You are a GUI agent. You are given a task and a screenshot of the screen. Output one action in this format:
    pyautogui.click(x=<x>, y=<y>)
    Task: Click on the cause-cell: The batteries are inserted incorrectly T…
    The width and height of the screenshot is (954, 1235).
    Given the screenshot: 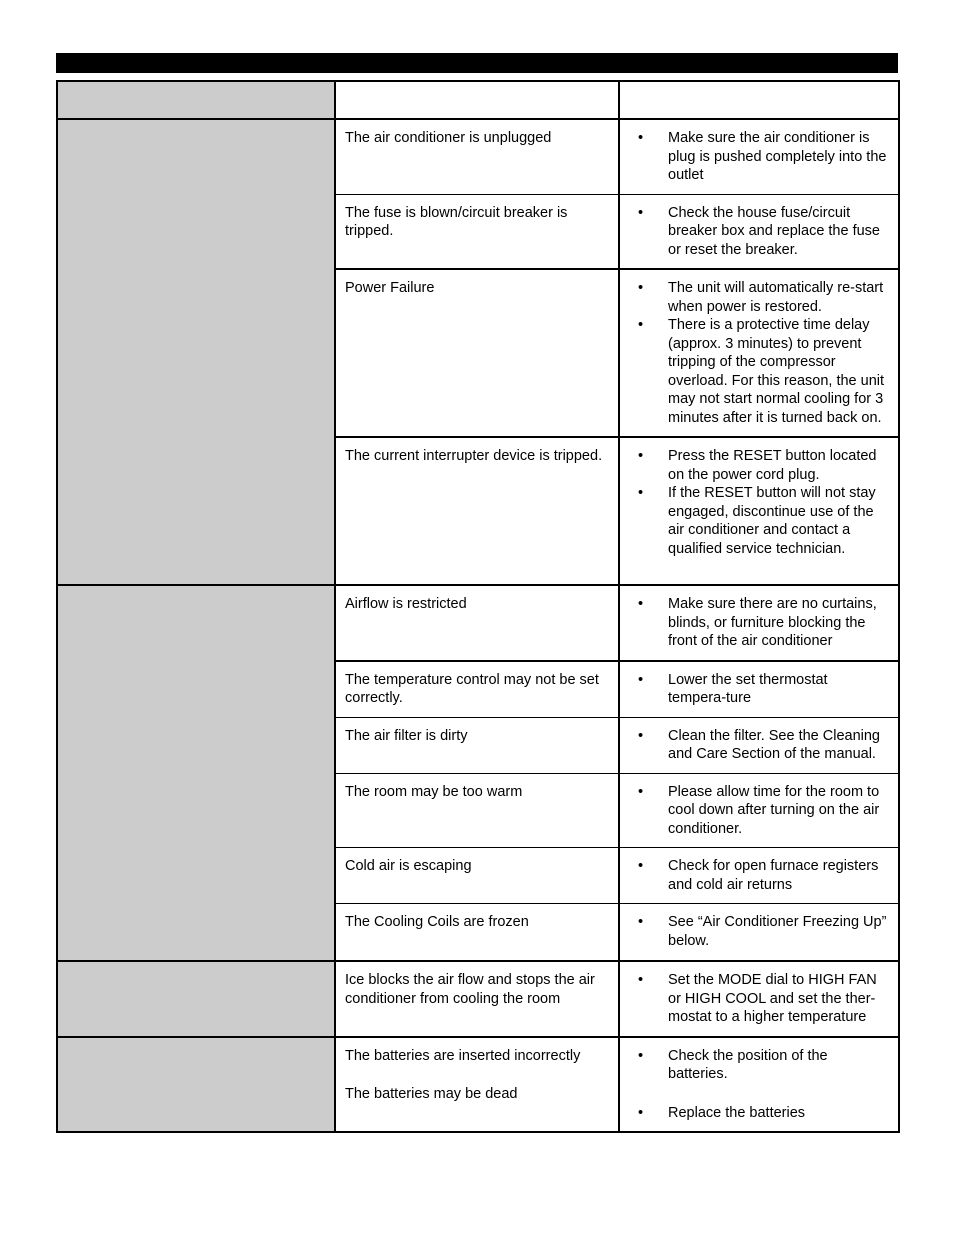 What is the action you would take?
    pyautogui.click(x=477, y=1084)
    